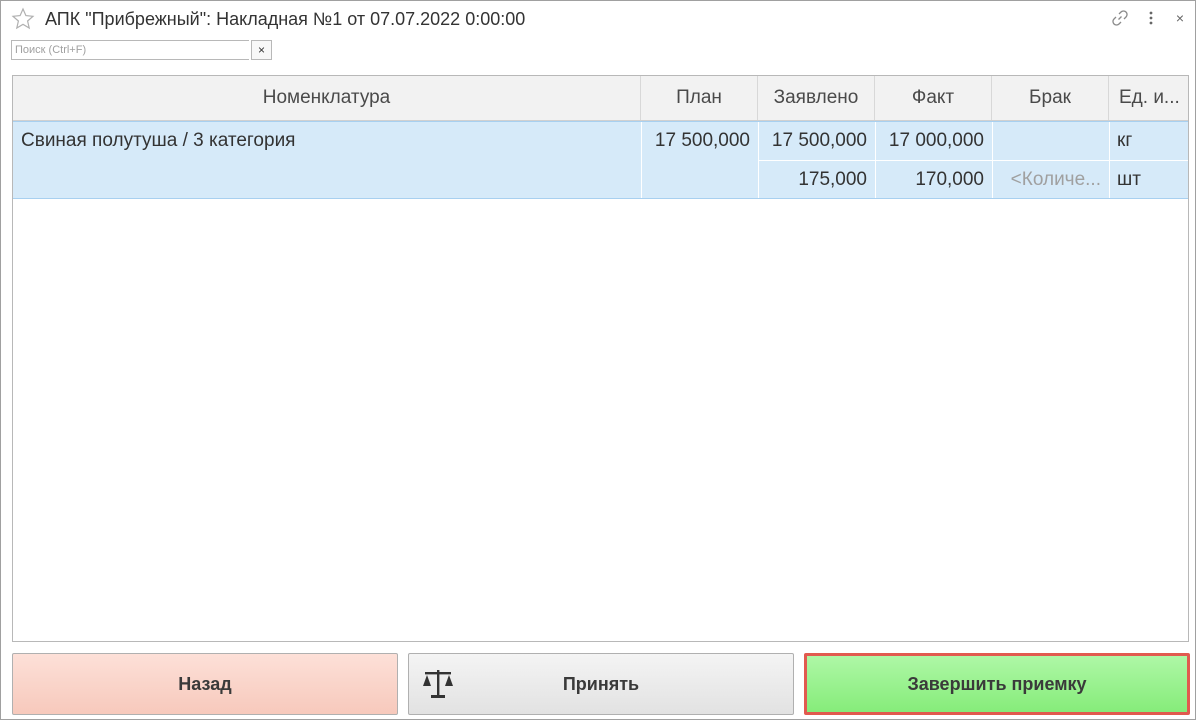  What do you see at coordinates (816, 180) in the screenshot?
I see `cell-declared-secondary: 175,000` at bounding box center [816, 180].